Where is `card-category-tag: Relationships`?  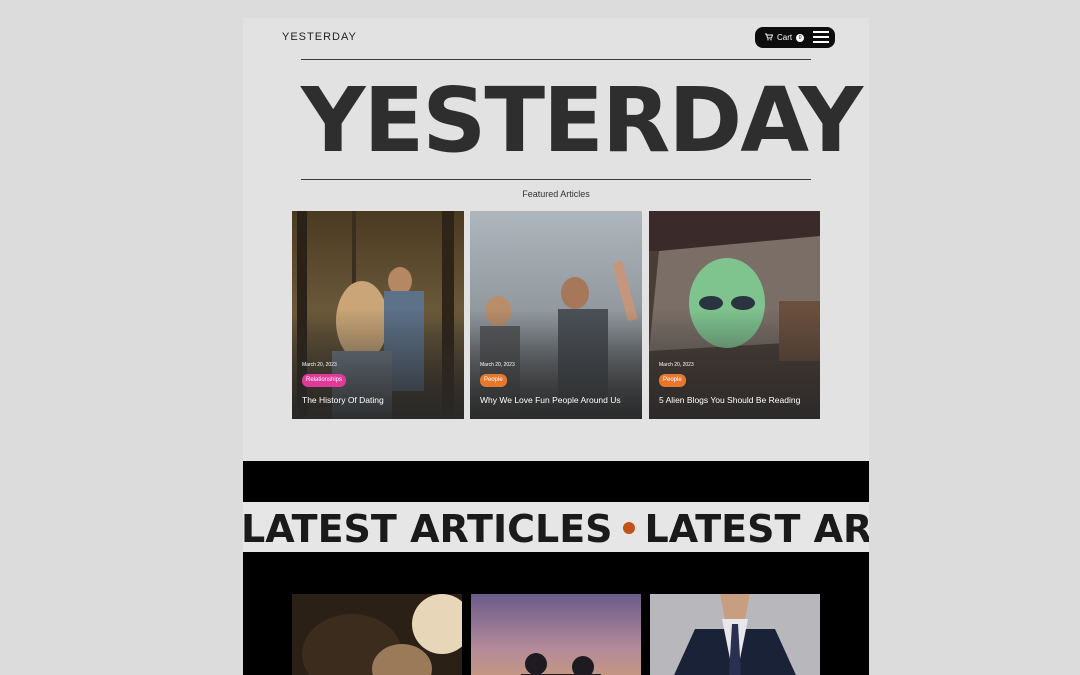
card-category-tag: Relationships is located at coordinates (324, 380).